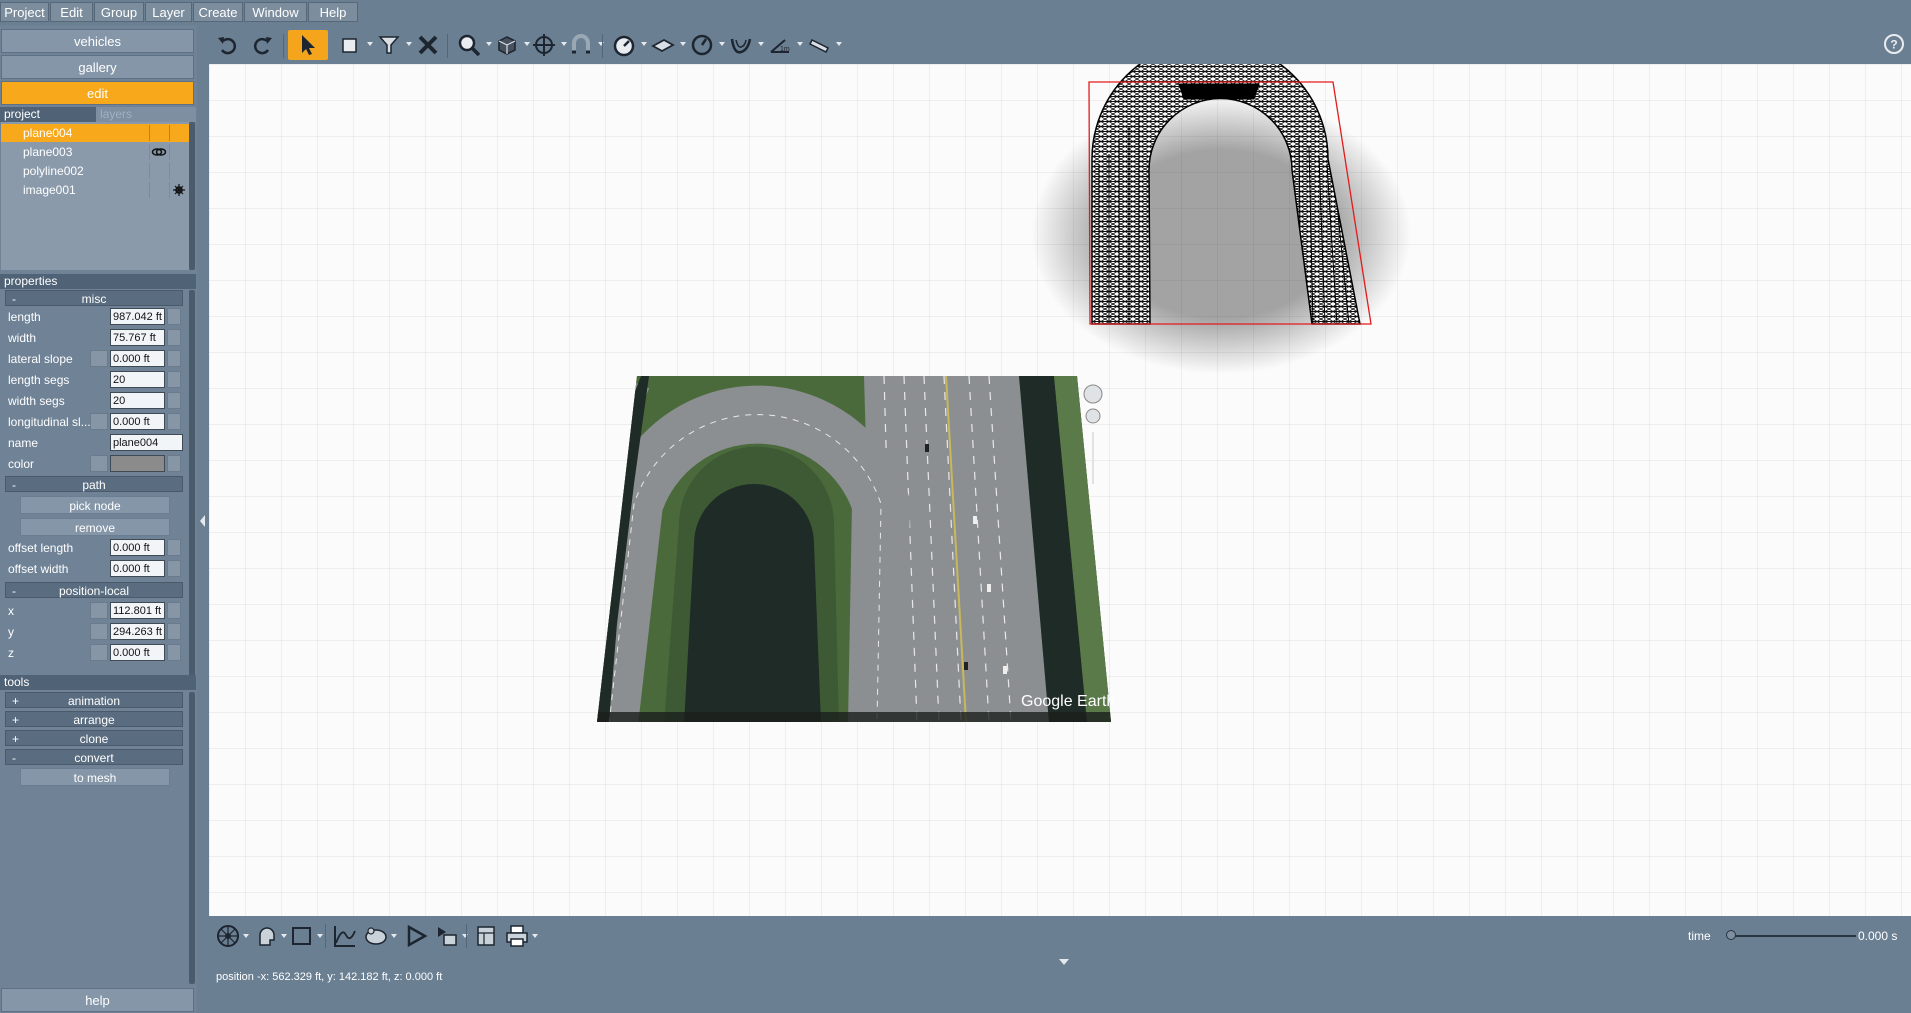 The width and height of the screenshot is (1911, 1013). Describe the element at coordinates (137, 379) in the screenshot. I see `length-segs-field: 20` at that location.